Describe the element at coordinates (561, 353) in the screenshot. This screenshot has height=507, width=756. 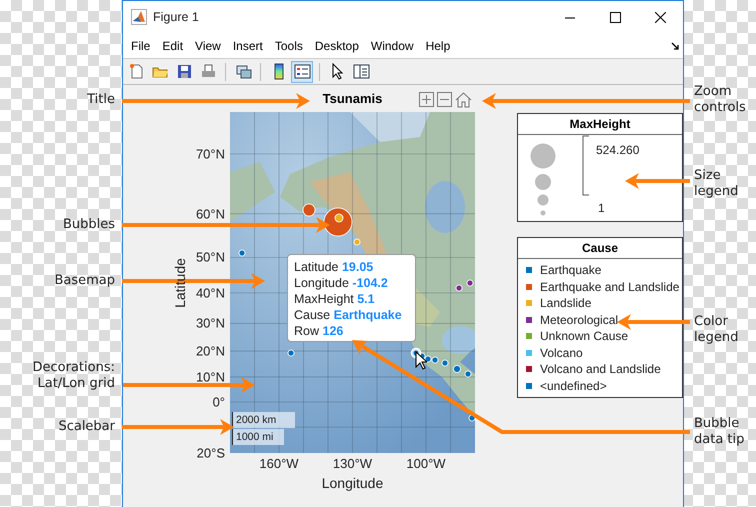
I see `legend-label: Volcano` at that location.